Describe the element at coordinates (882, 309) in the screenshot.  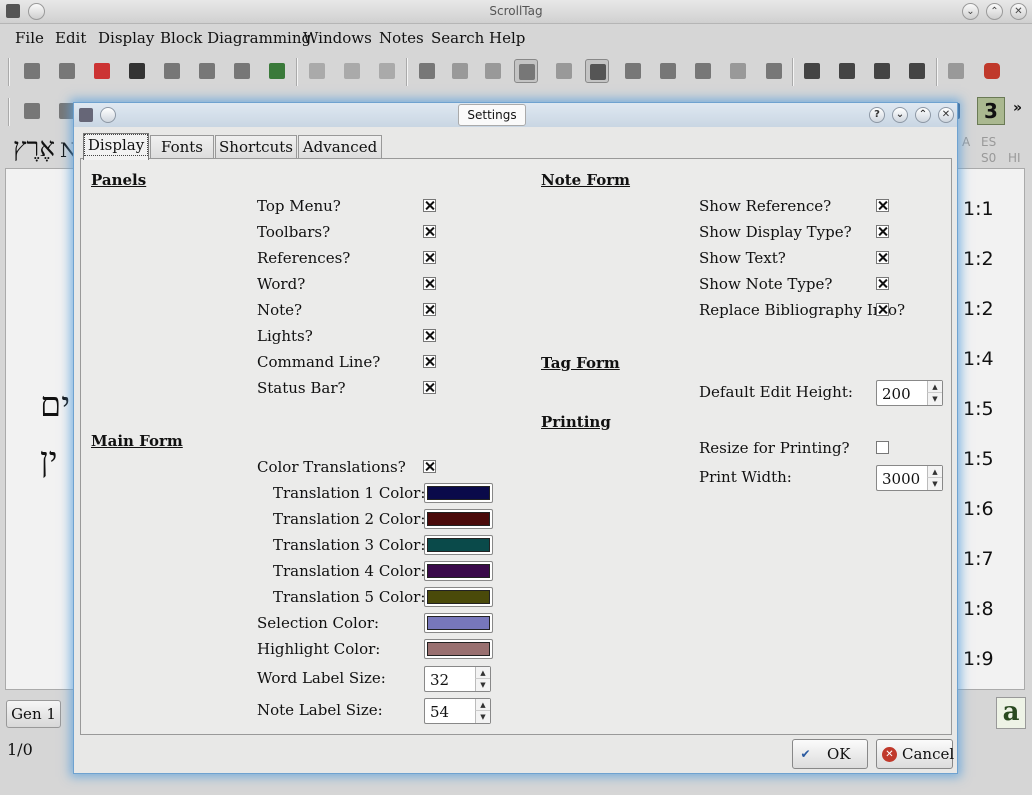
I see `replace-bibliography-checkbox` at that location.